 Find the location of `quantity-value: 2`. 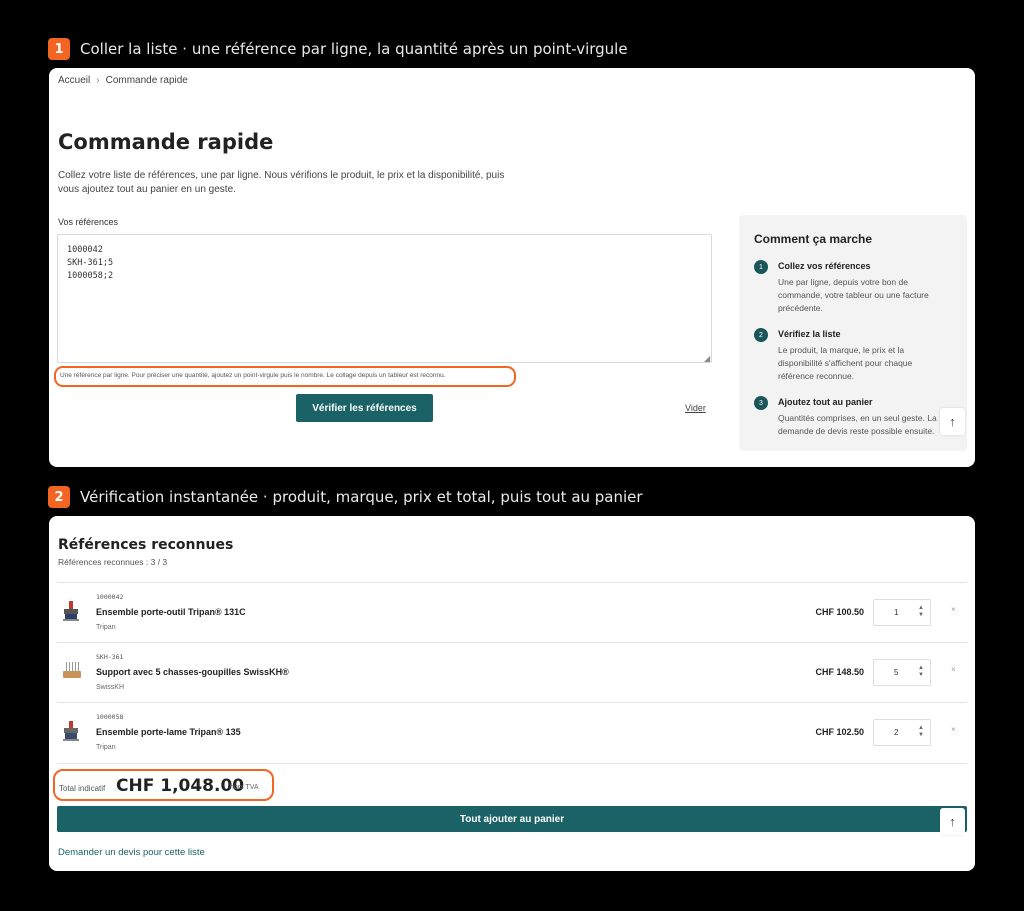

quantity-value: 2 is located at coordinates (896, 732).